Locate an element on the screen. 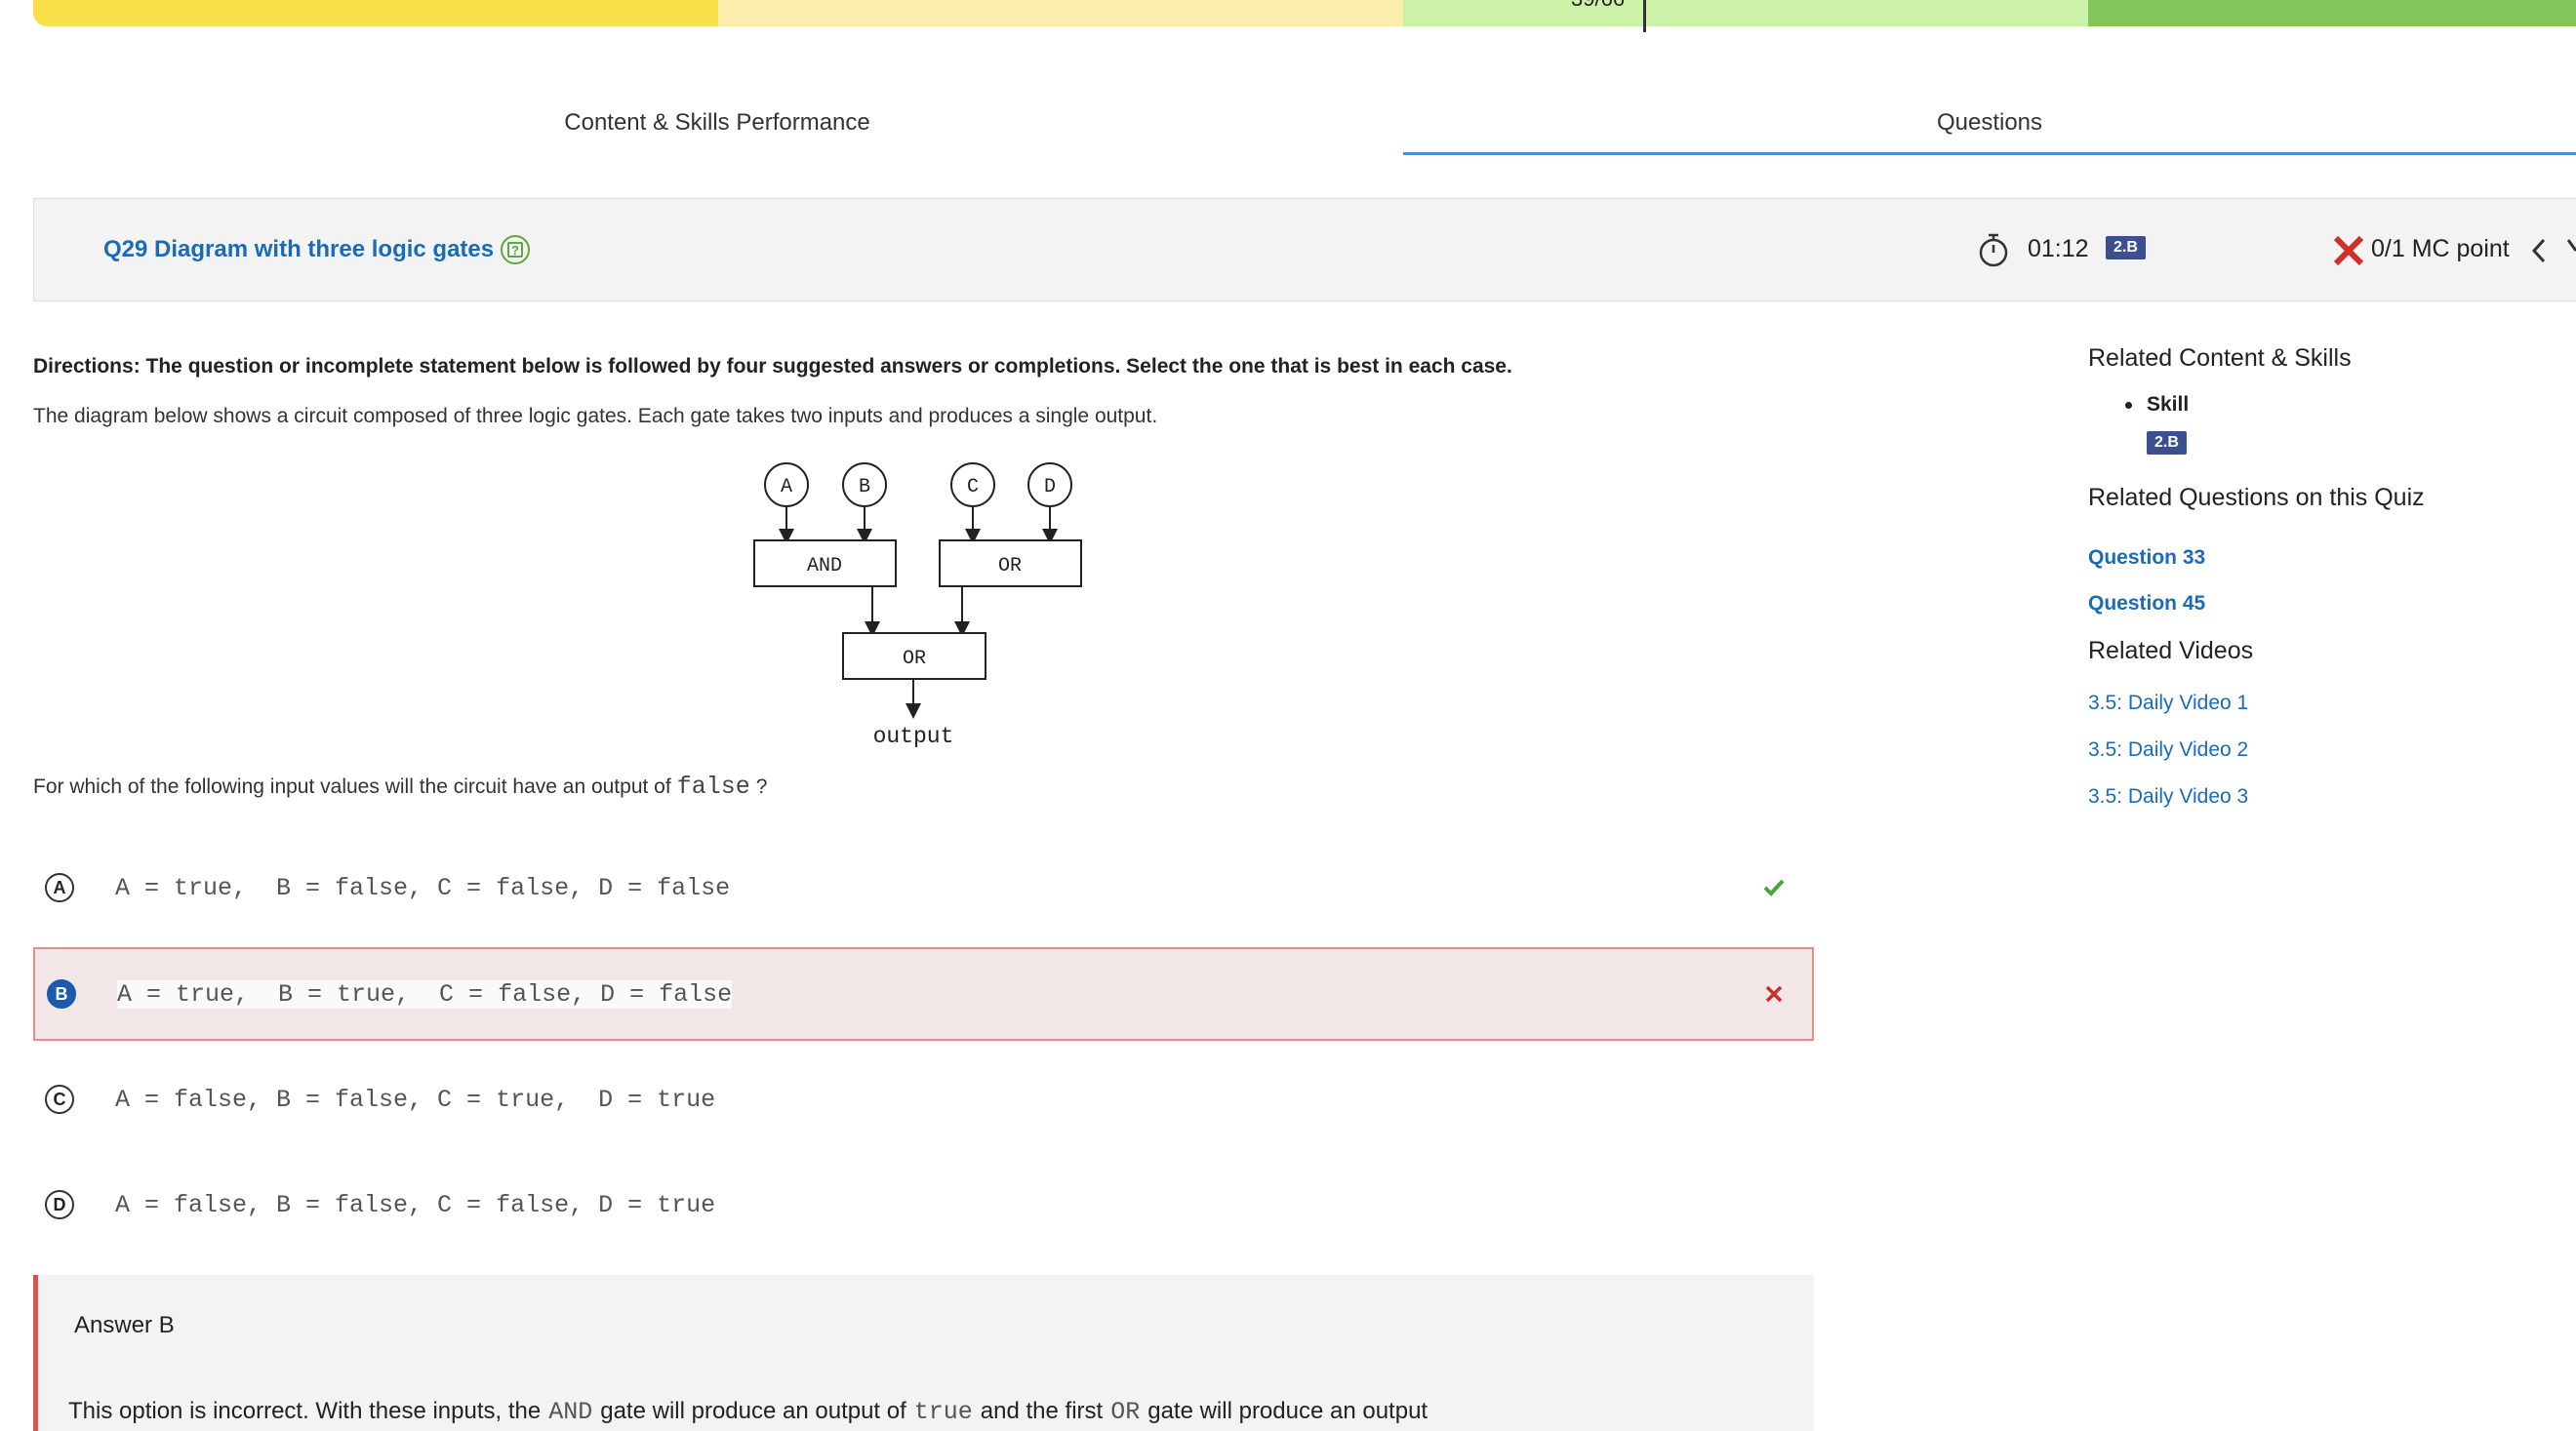 This screenshot has height=1431, width=2576. score-label: 39/66 is located at coordinates (1598, 6).